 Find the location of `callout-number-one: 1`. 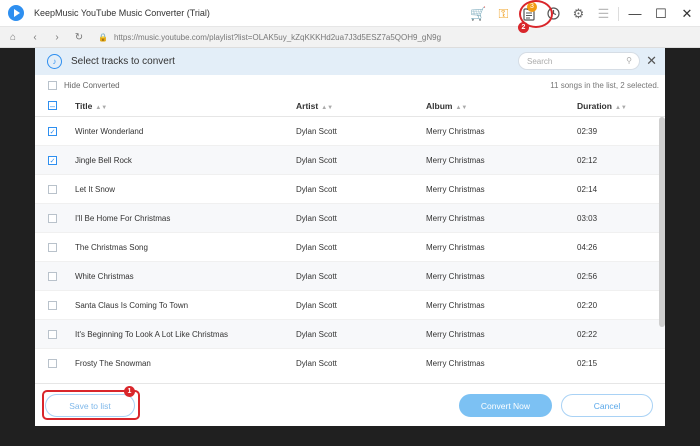

callout-number-one: 1 is located at coordinates (129, 391).